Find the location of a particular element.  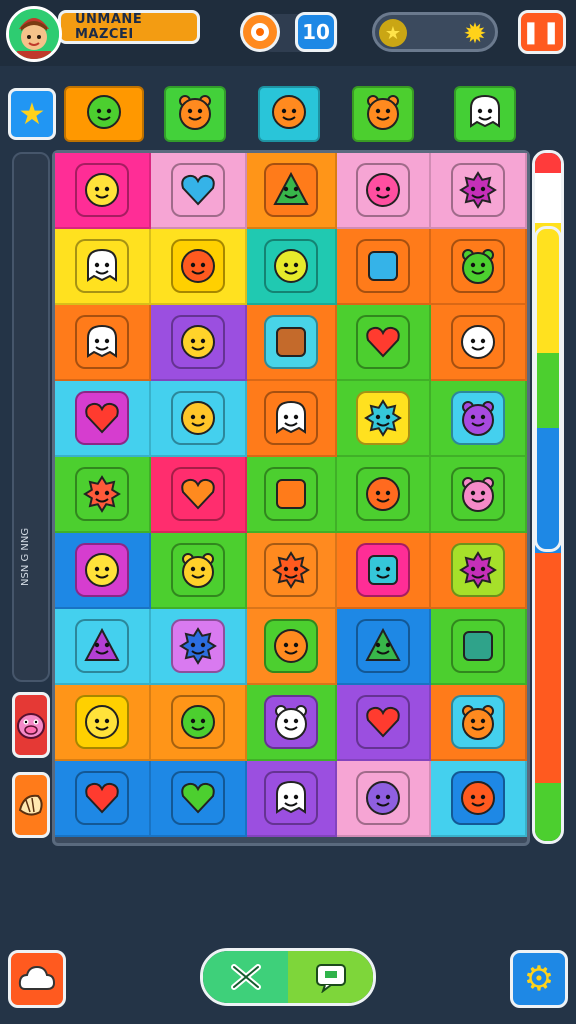

red-hat-ghost-icon is located at coordinates (102, 266).